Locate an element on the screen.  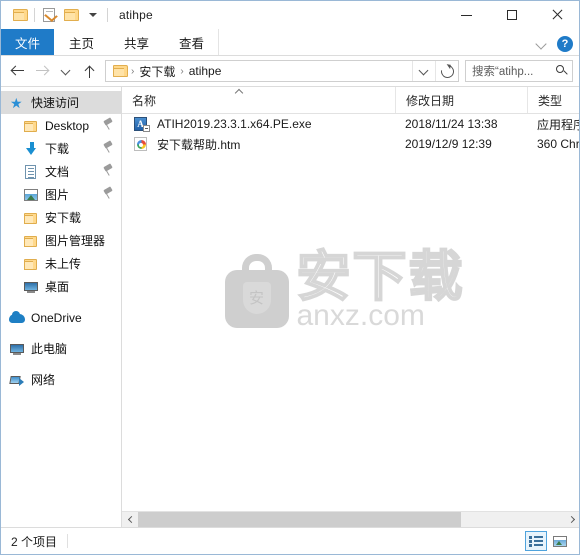
scrollbar-thumb is located at coordinates (299, 519).